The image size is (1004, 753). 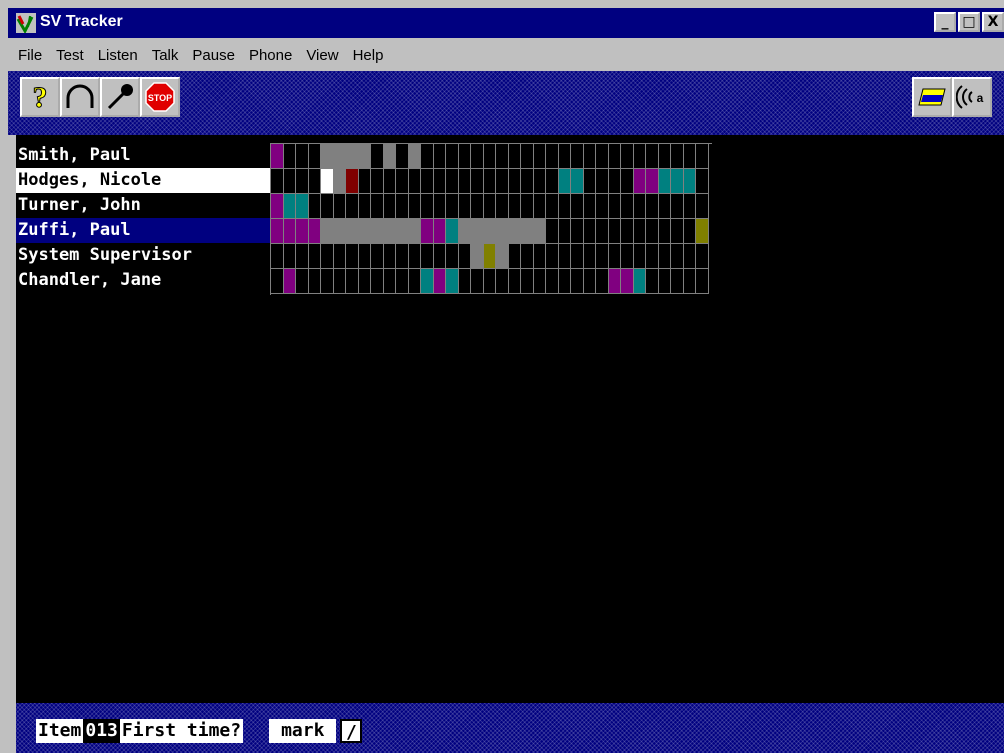 I want to click on stop-button: STOP, so click(x=160, y=97).